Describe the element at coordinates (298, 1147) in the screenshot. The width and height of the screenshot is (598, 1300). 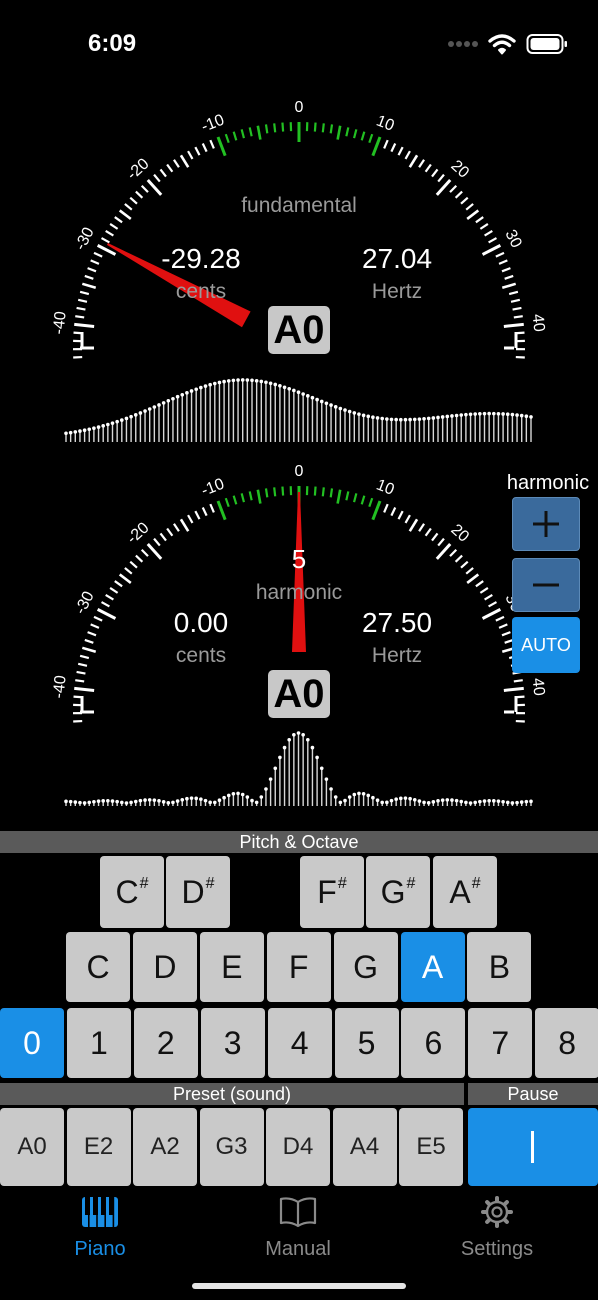
I see `preset-d4: D4` at that location.